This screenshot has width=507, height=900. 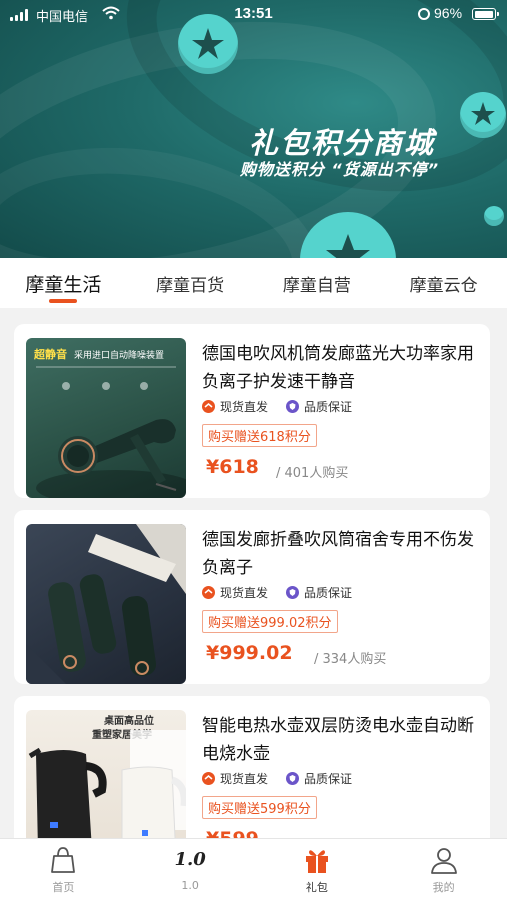 I want to click on product-price: ¥999.02, so click(x=249, y=653).